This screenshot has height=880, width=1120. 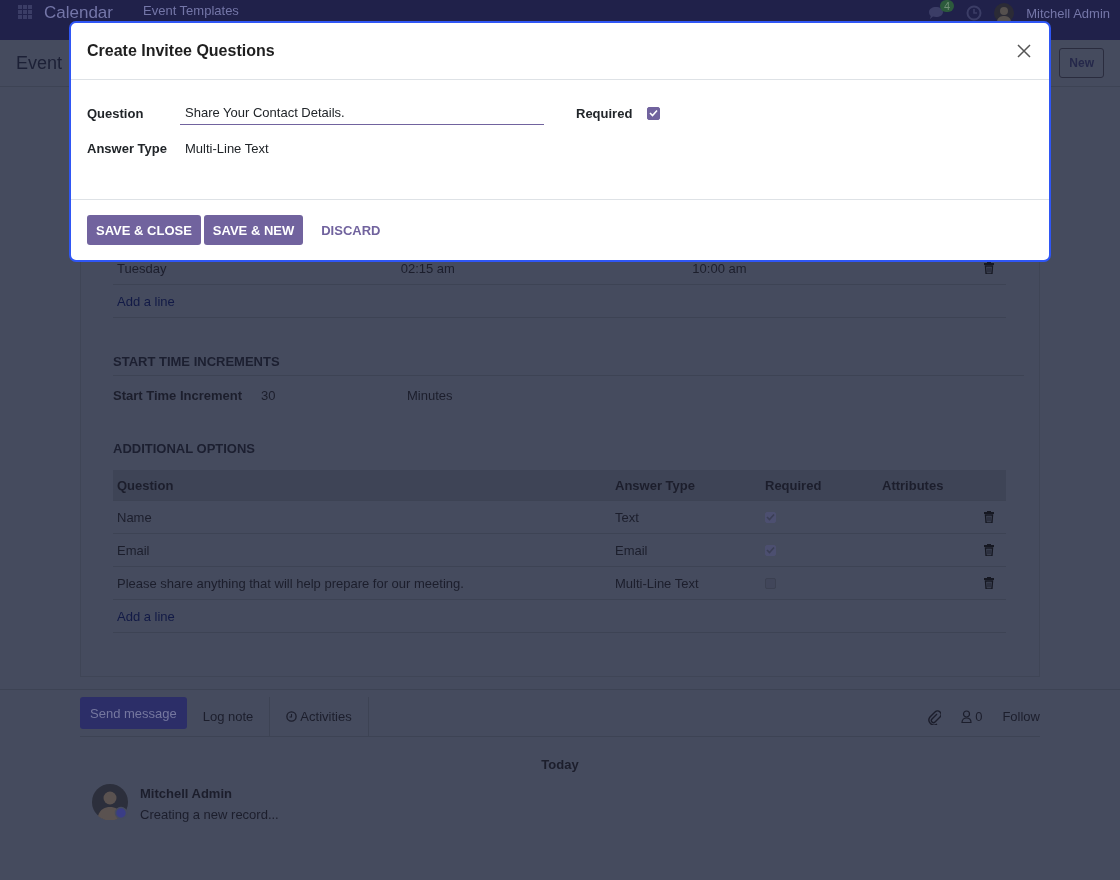 What do you see at coordinates (227, 148) in the screenshot?
I see `field-value: Multi-Line Text` at bounding box center [227, 148].